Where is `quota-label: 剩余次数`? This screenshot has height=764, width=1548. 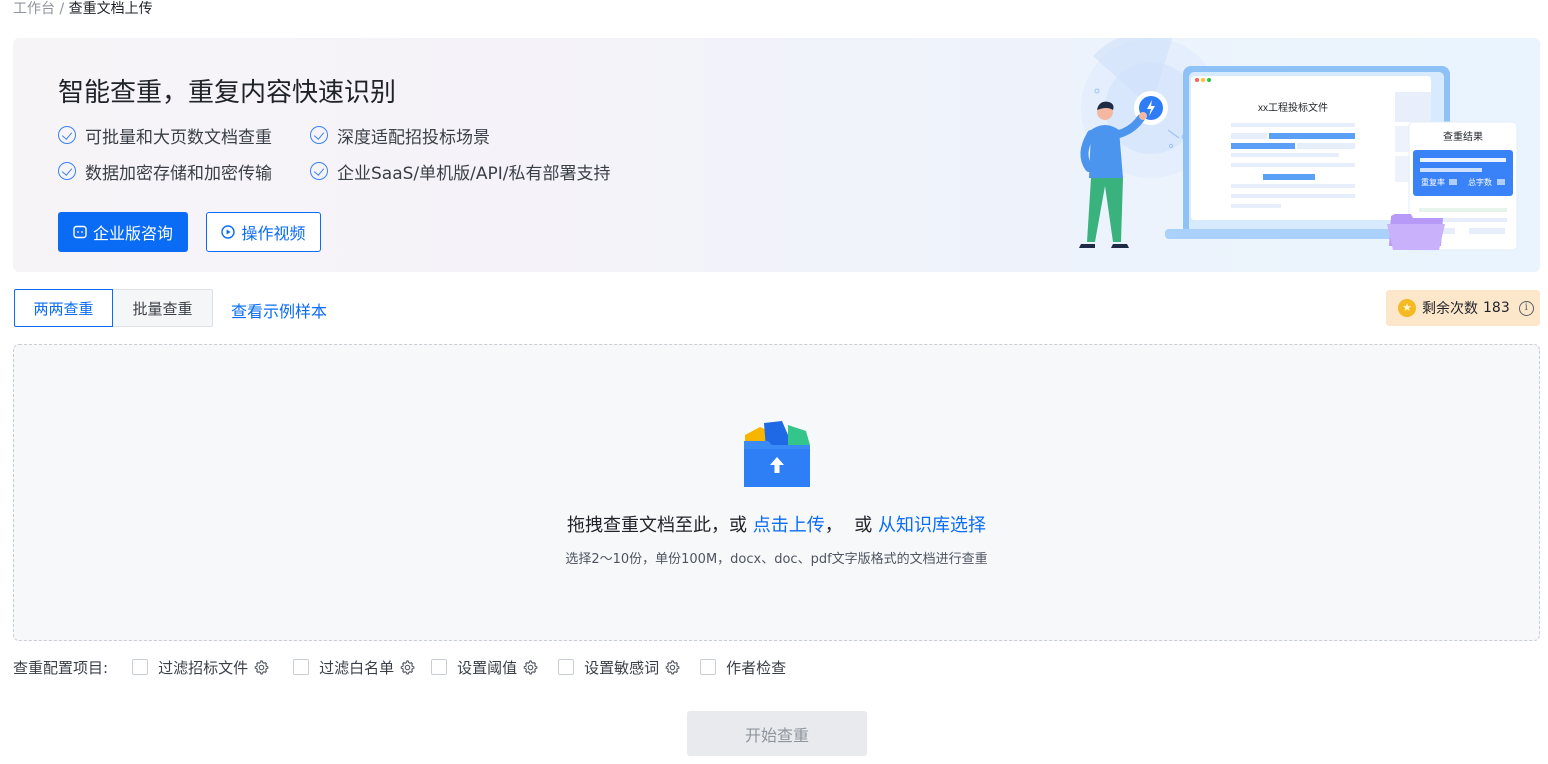 quota-label: 剩余次数 is located at coordinates (1450, 309).